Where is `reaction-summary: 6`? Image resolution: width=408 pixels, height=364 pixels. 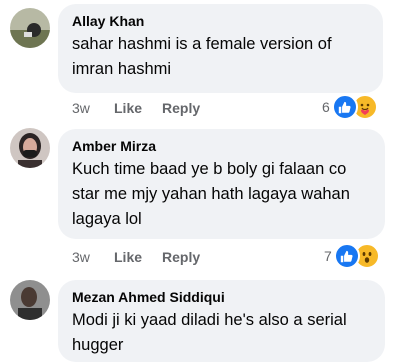 reaction-summary: 6 is located at coordinates (350, 107).